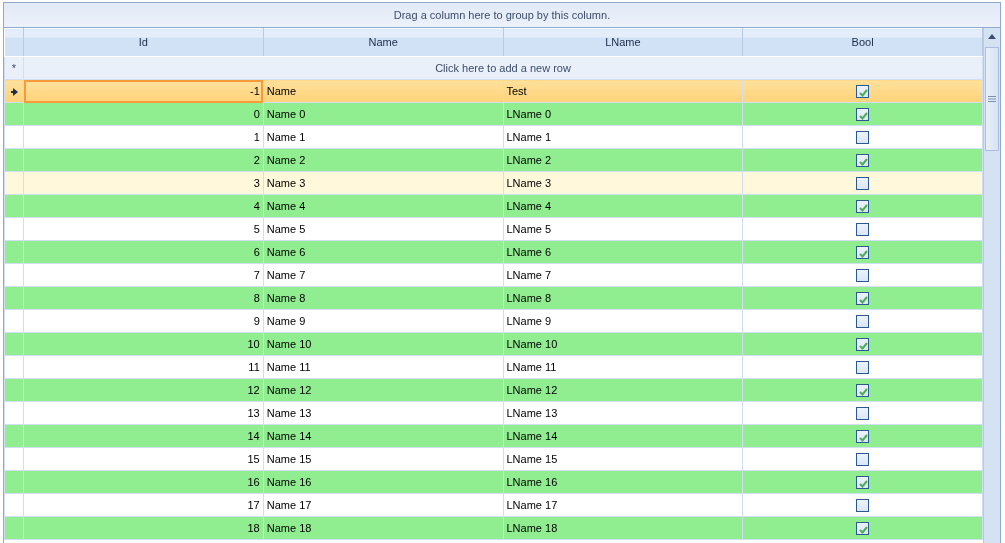  What do you see at coordinates (623, 137) in the screenshot?
I see `table-cell: LName 1` at bounding box center [623, 137].